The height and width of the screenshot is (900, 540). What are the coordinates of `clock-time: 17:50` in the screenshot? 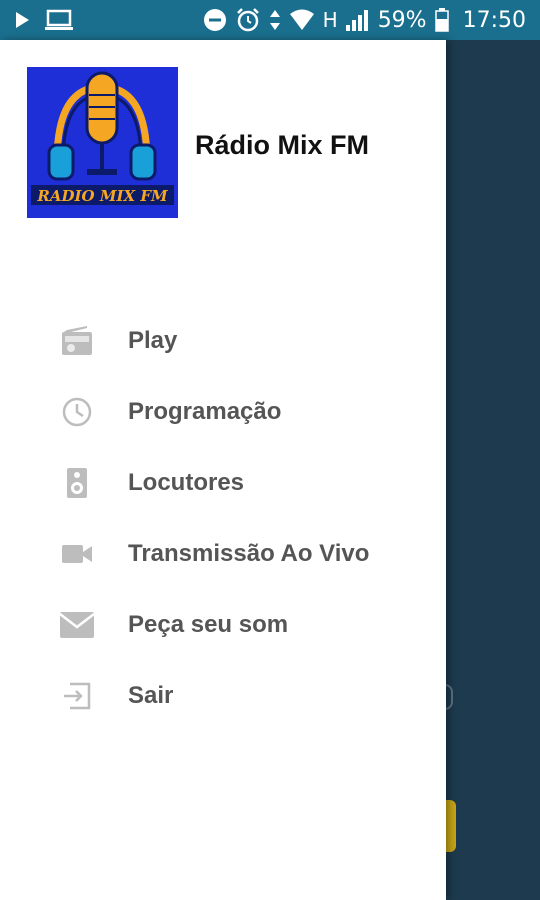 It's located at (494, 20).